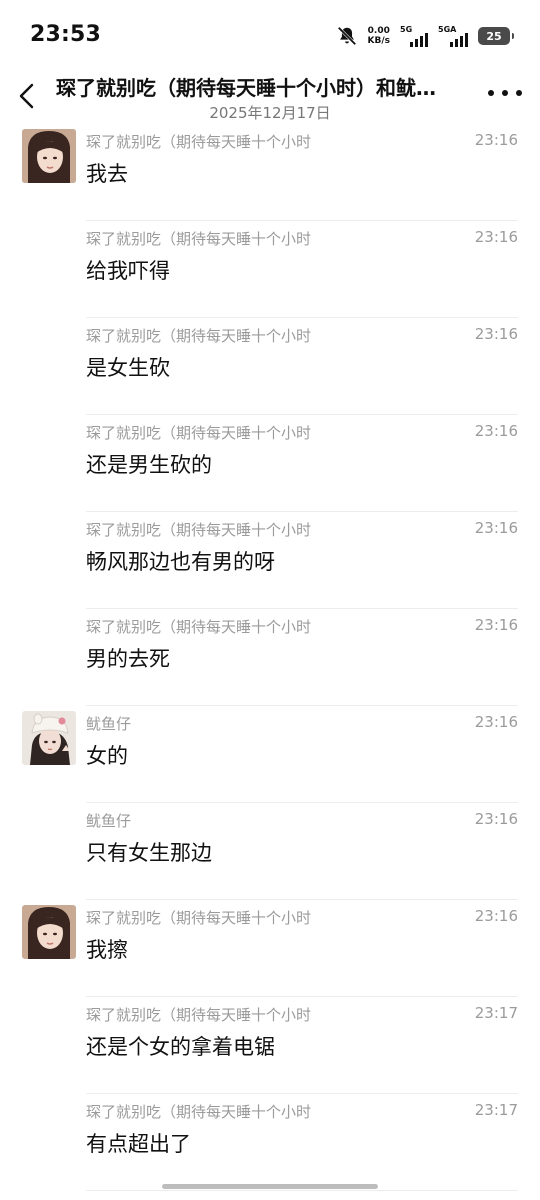 The width and height of the screenshot is (540, 1200). What do you see at coordinates (378, 41) in the screenshot?
I see `network-speed-unit: KB/s` at bounding box center [378, 41].